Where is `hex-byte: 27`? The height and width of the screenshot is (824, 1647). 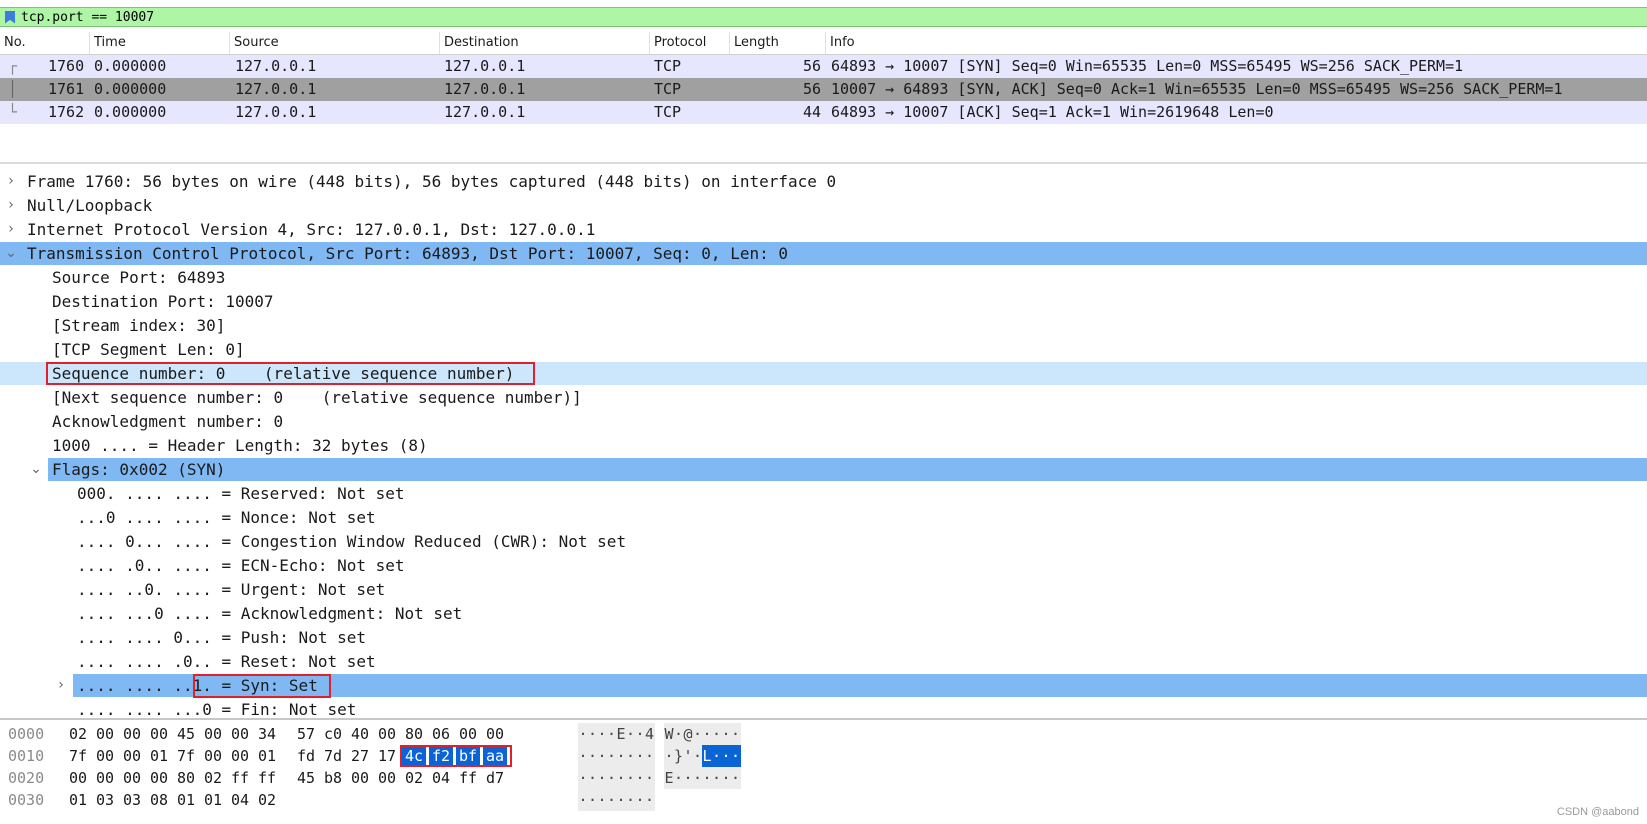
hex-byte: 27 is located at coordinates (360, 756).